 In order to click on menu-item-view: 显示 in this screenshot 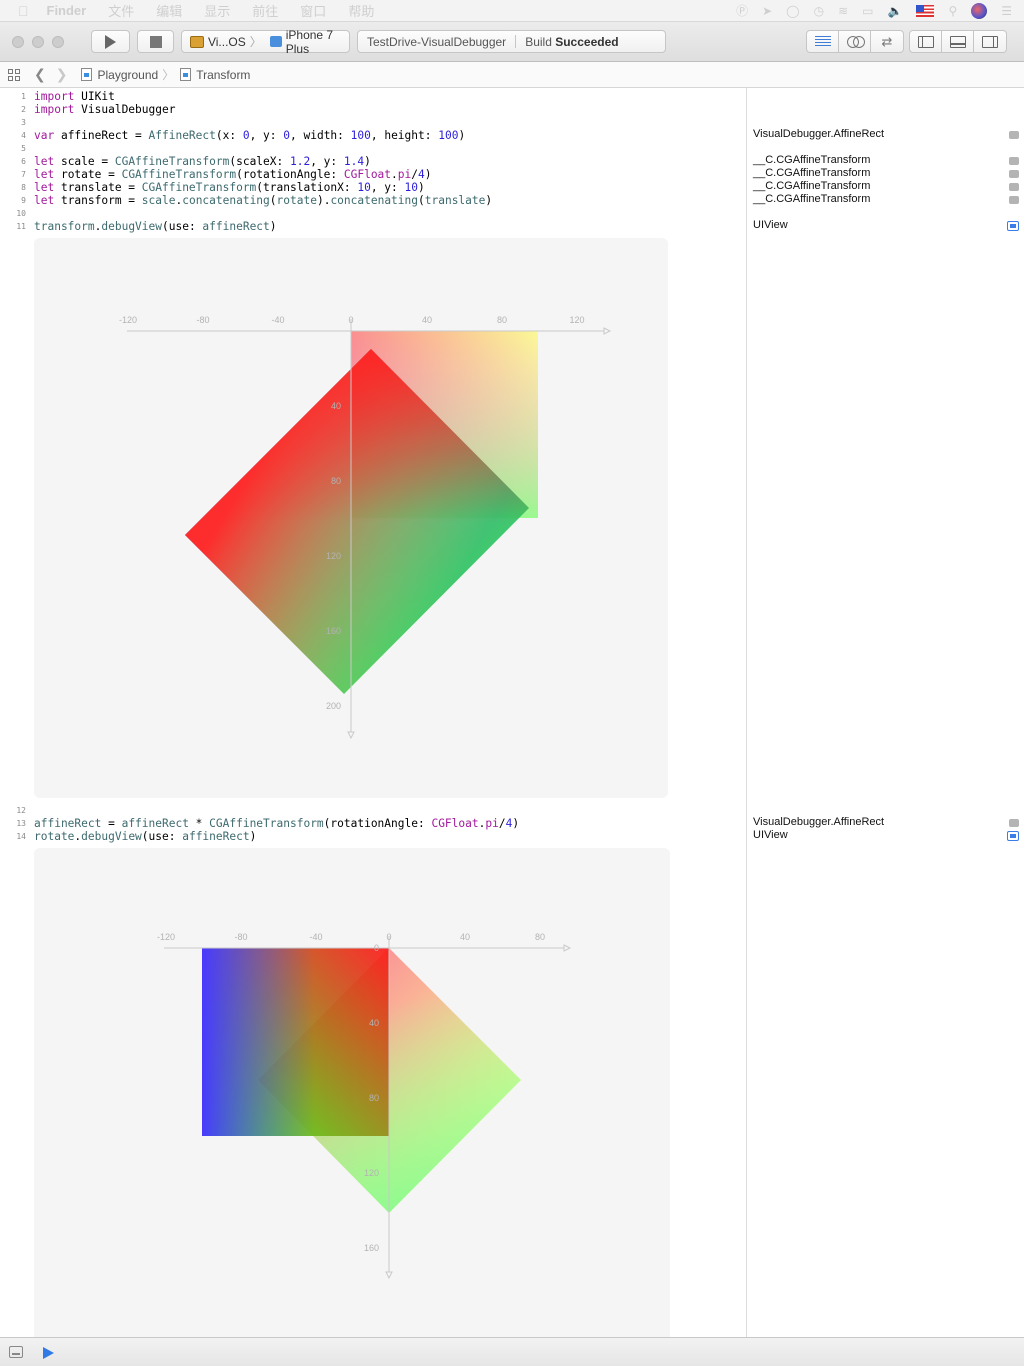, I will do `click(217, 10)`.